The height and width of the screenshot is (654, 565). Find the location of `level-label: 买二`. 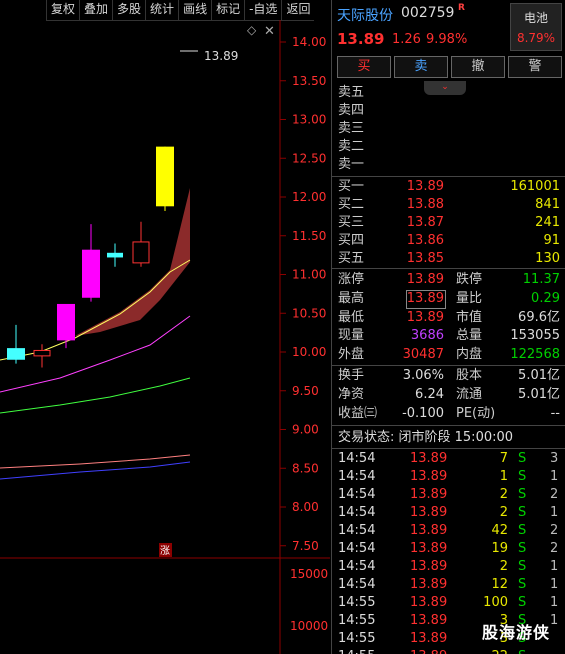

level-label: 买二 is located at coordinates (351, 204).